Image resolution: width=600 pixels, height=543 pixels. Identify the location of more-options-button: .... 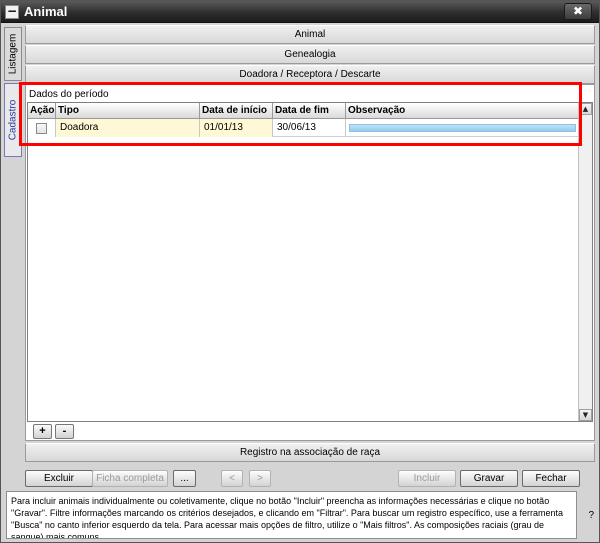
(184, 478).